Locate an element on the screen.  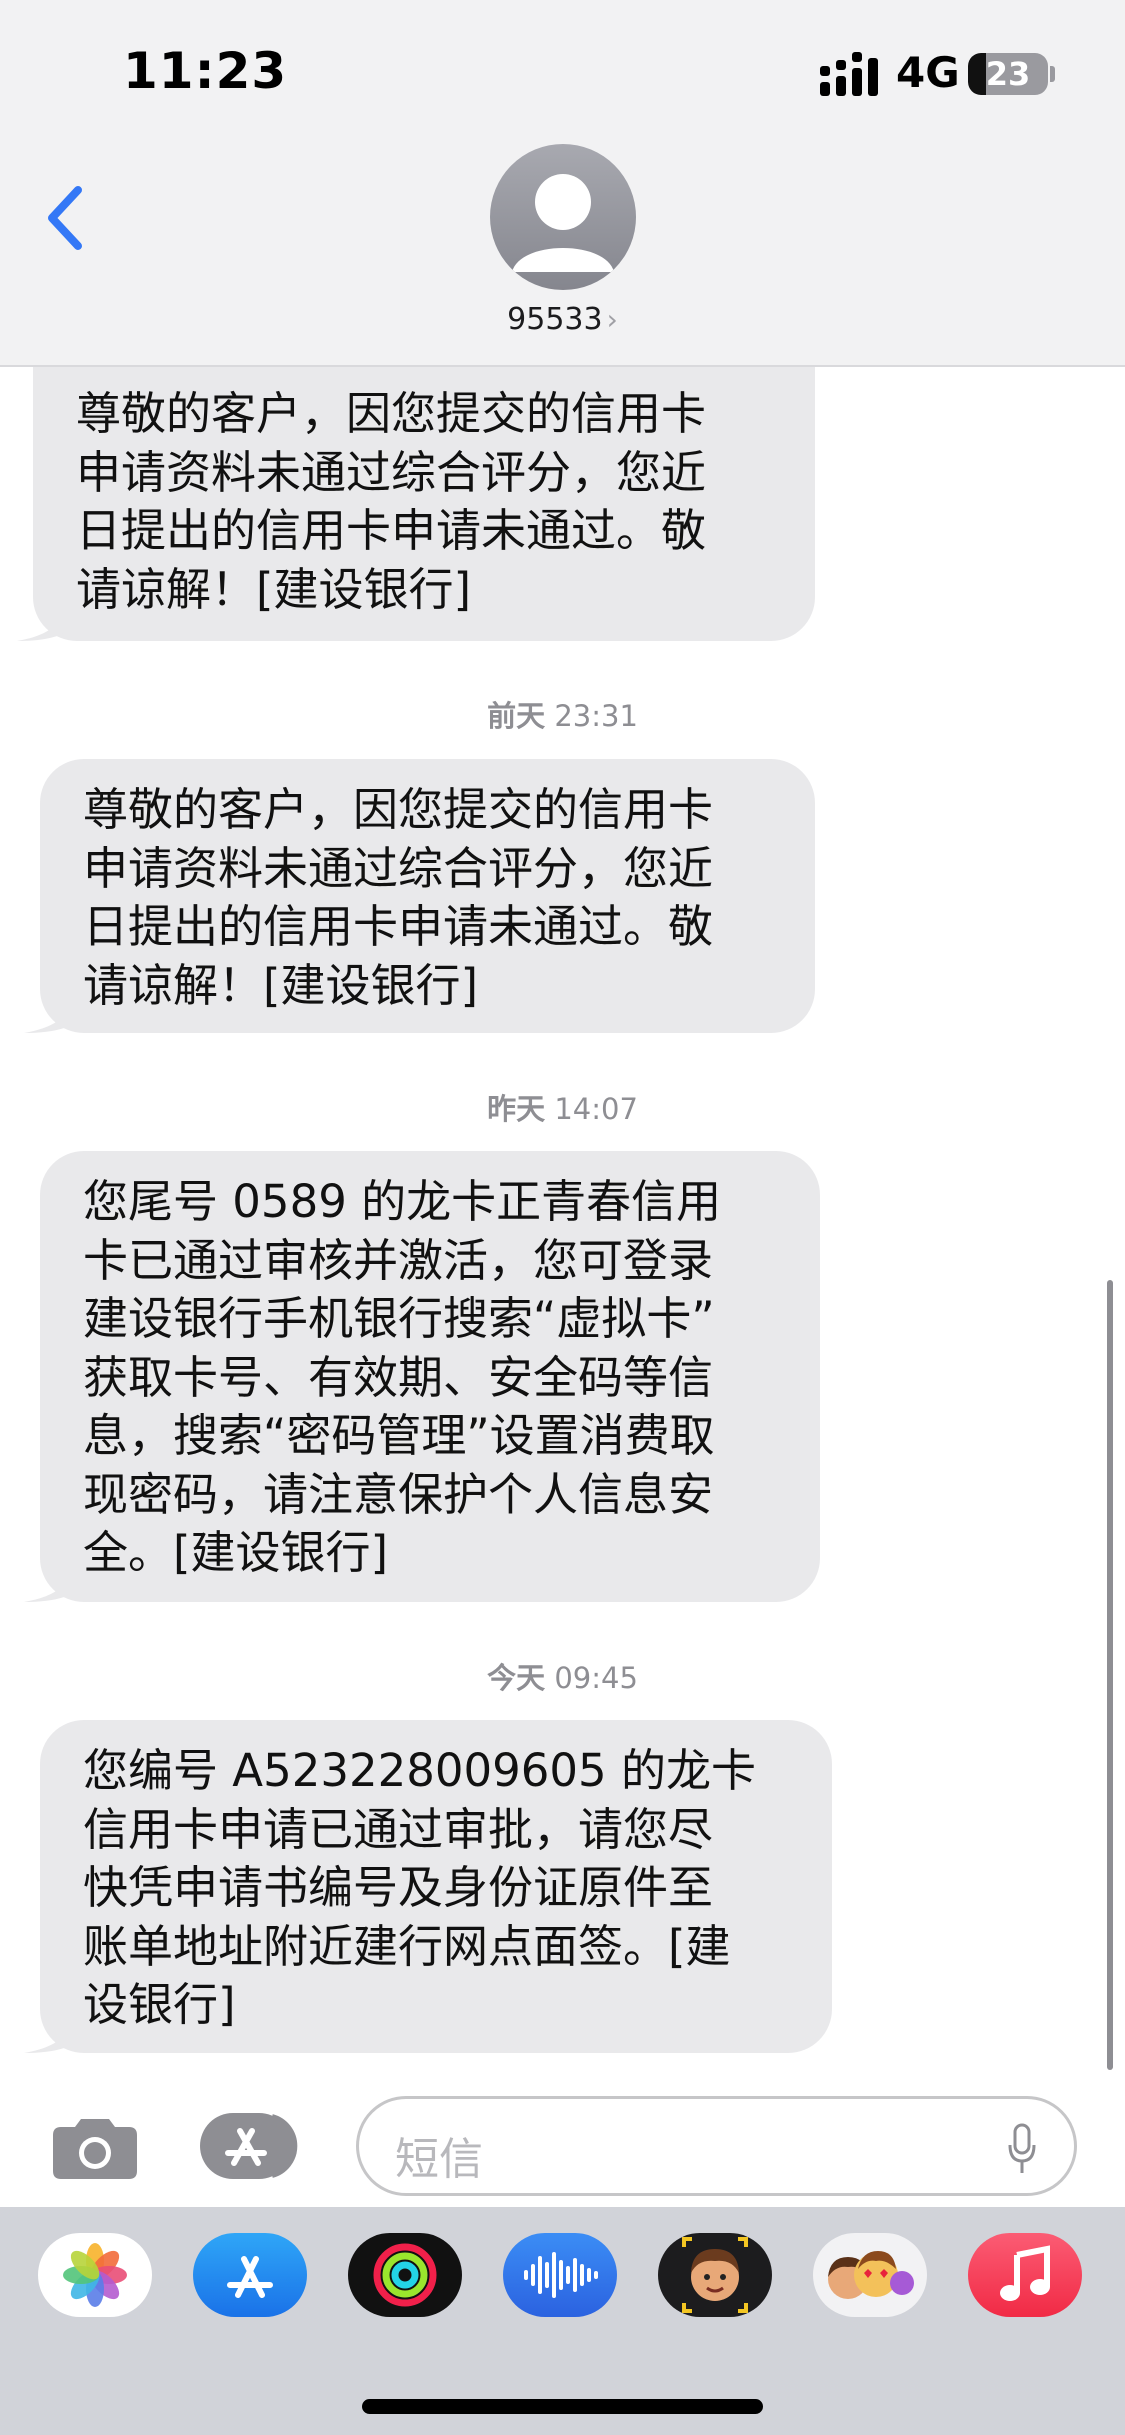
timestamp-day: 昨天 is located at coordinates (516, 1109).